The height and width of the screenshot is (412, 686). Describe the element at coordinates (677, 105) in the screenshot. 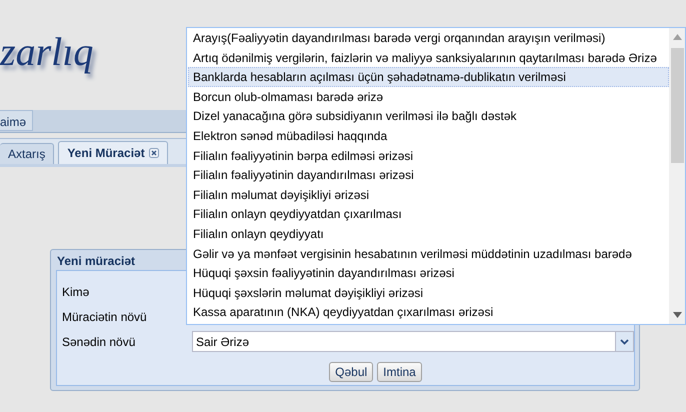

I see `scrollbar-thumb` at that location.